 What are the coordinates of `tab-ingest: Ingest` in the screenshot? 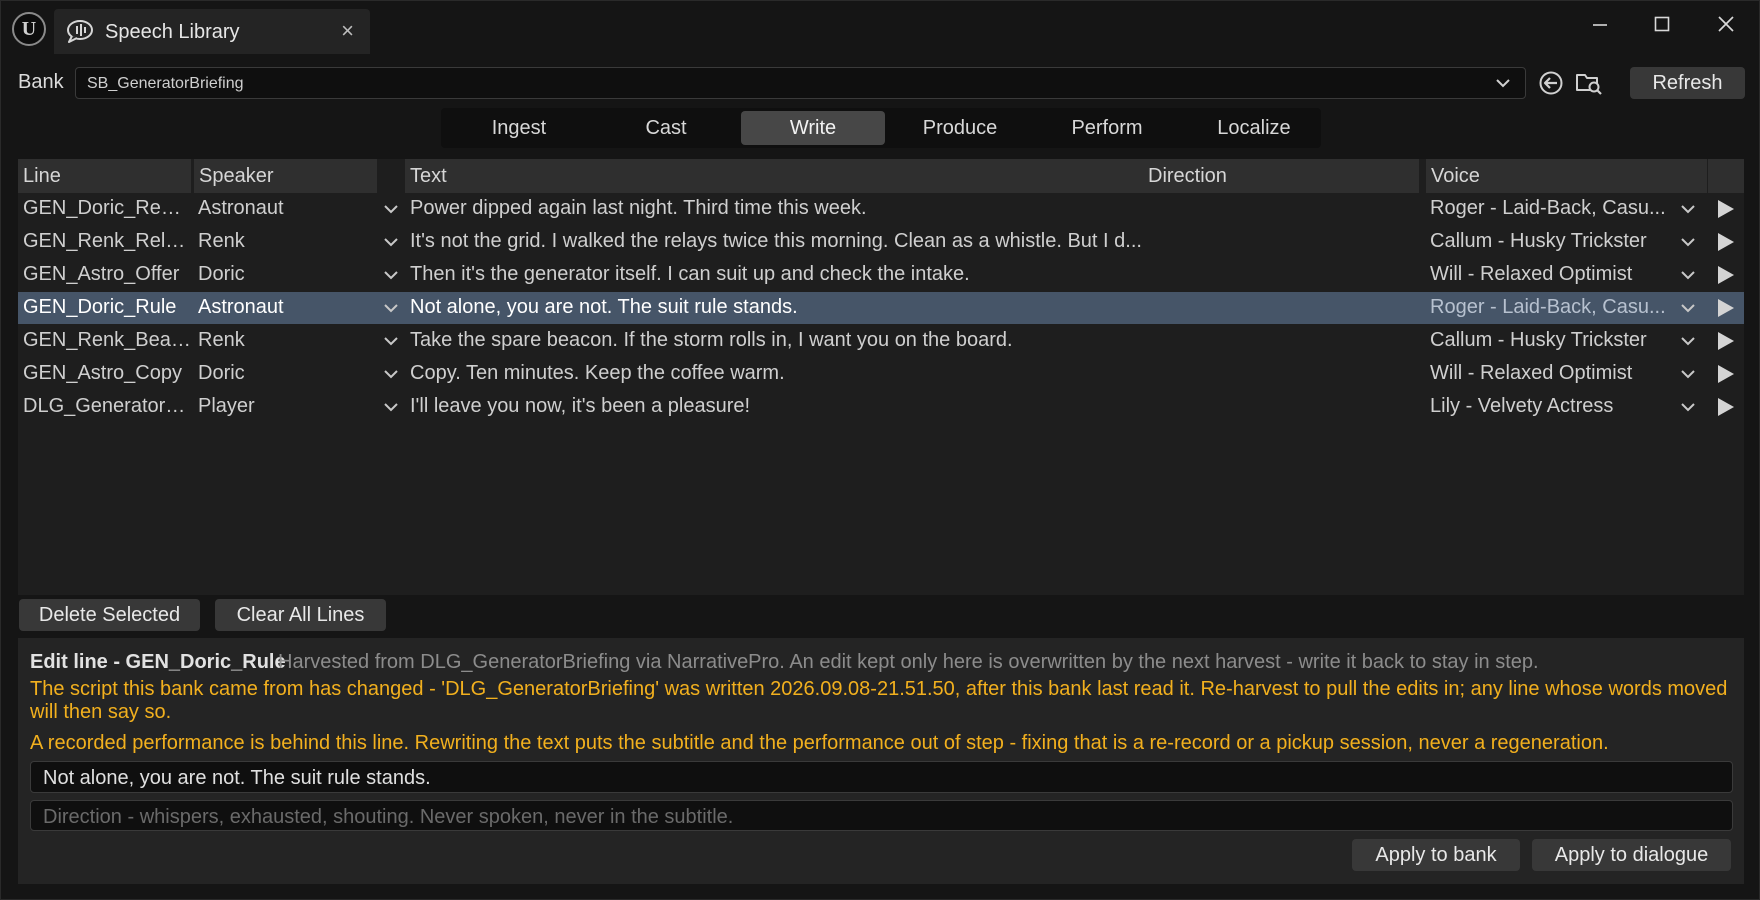 It's located at (519, 128).